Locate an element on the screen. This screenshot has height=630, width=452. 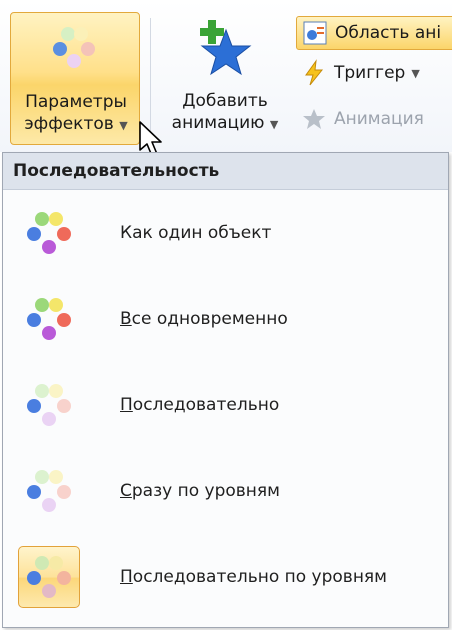
menu-item-label: Как один объект is located at coordinates (196, 233).